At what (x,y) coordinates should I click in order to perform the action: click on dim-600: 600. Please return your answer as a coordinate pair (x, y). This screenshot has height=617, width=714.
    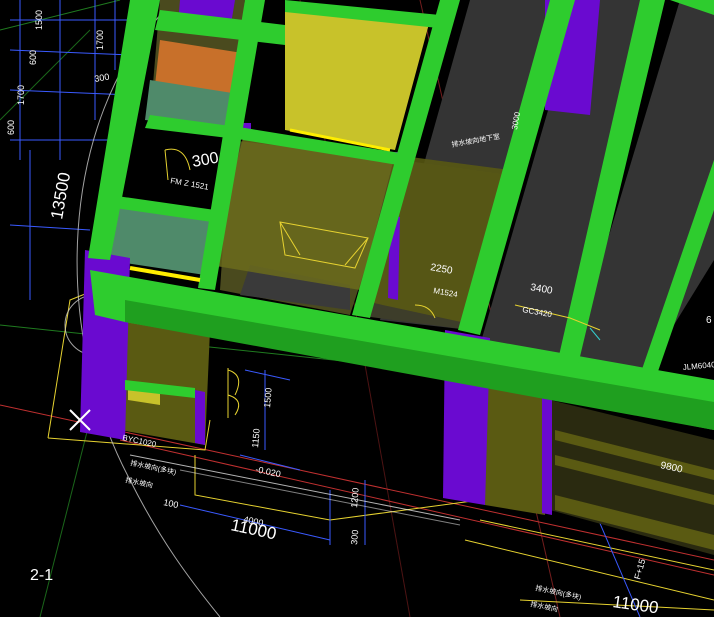
    Looking at the image, I should click on (33, 57).